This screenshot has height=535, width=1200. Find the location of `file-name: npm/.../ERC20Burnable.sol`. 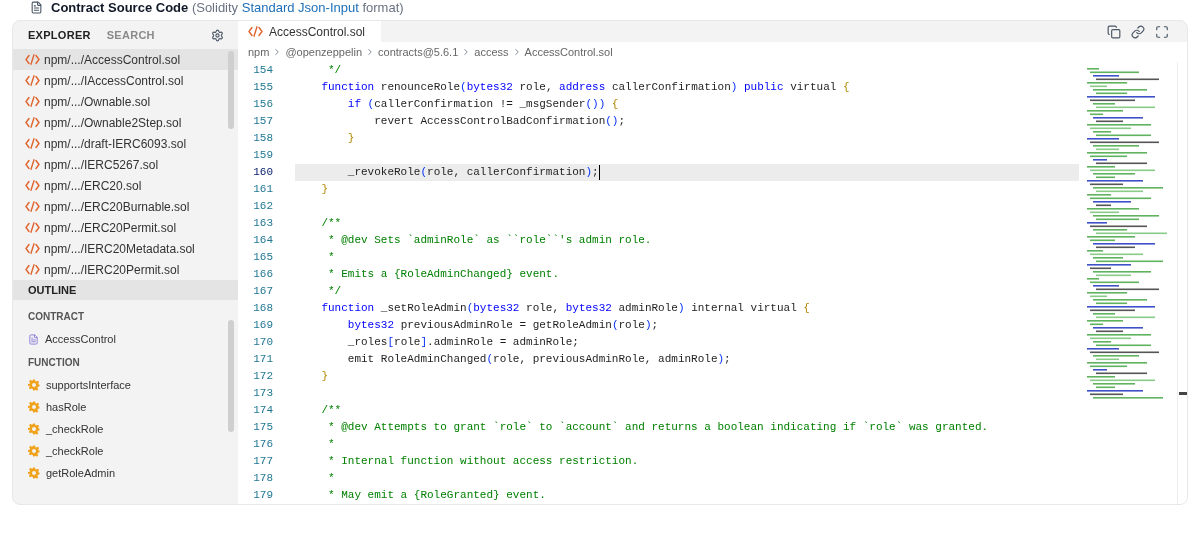

file-name: npm/.../ERC20Burnable.sol is located at coordinates (117, 207).